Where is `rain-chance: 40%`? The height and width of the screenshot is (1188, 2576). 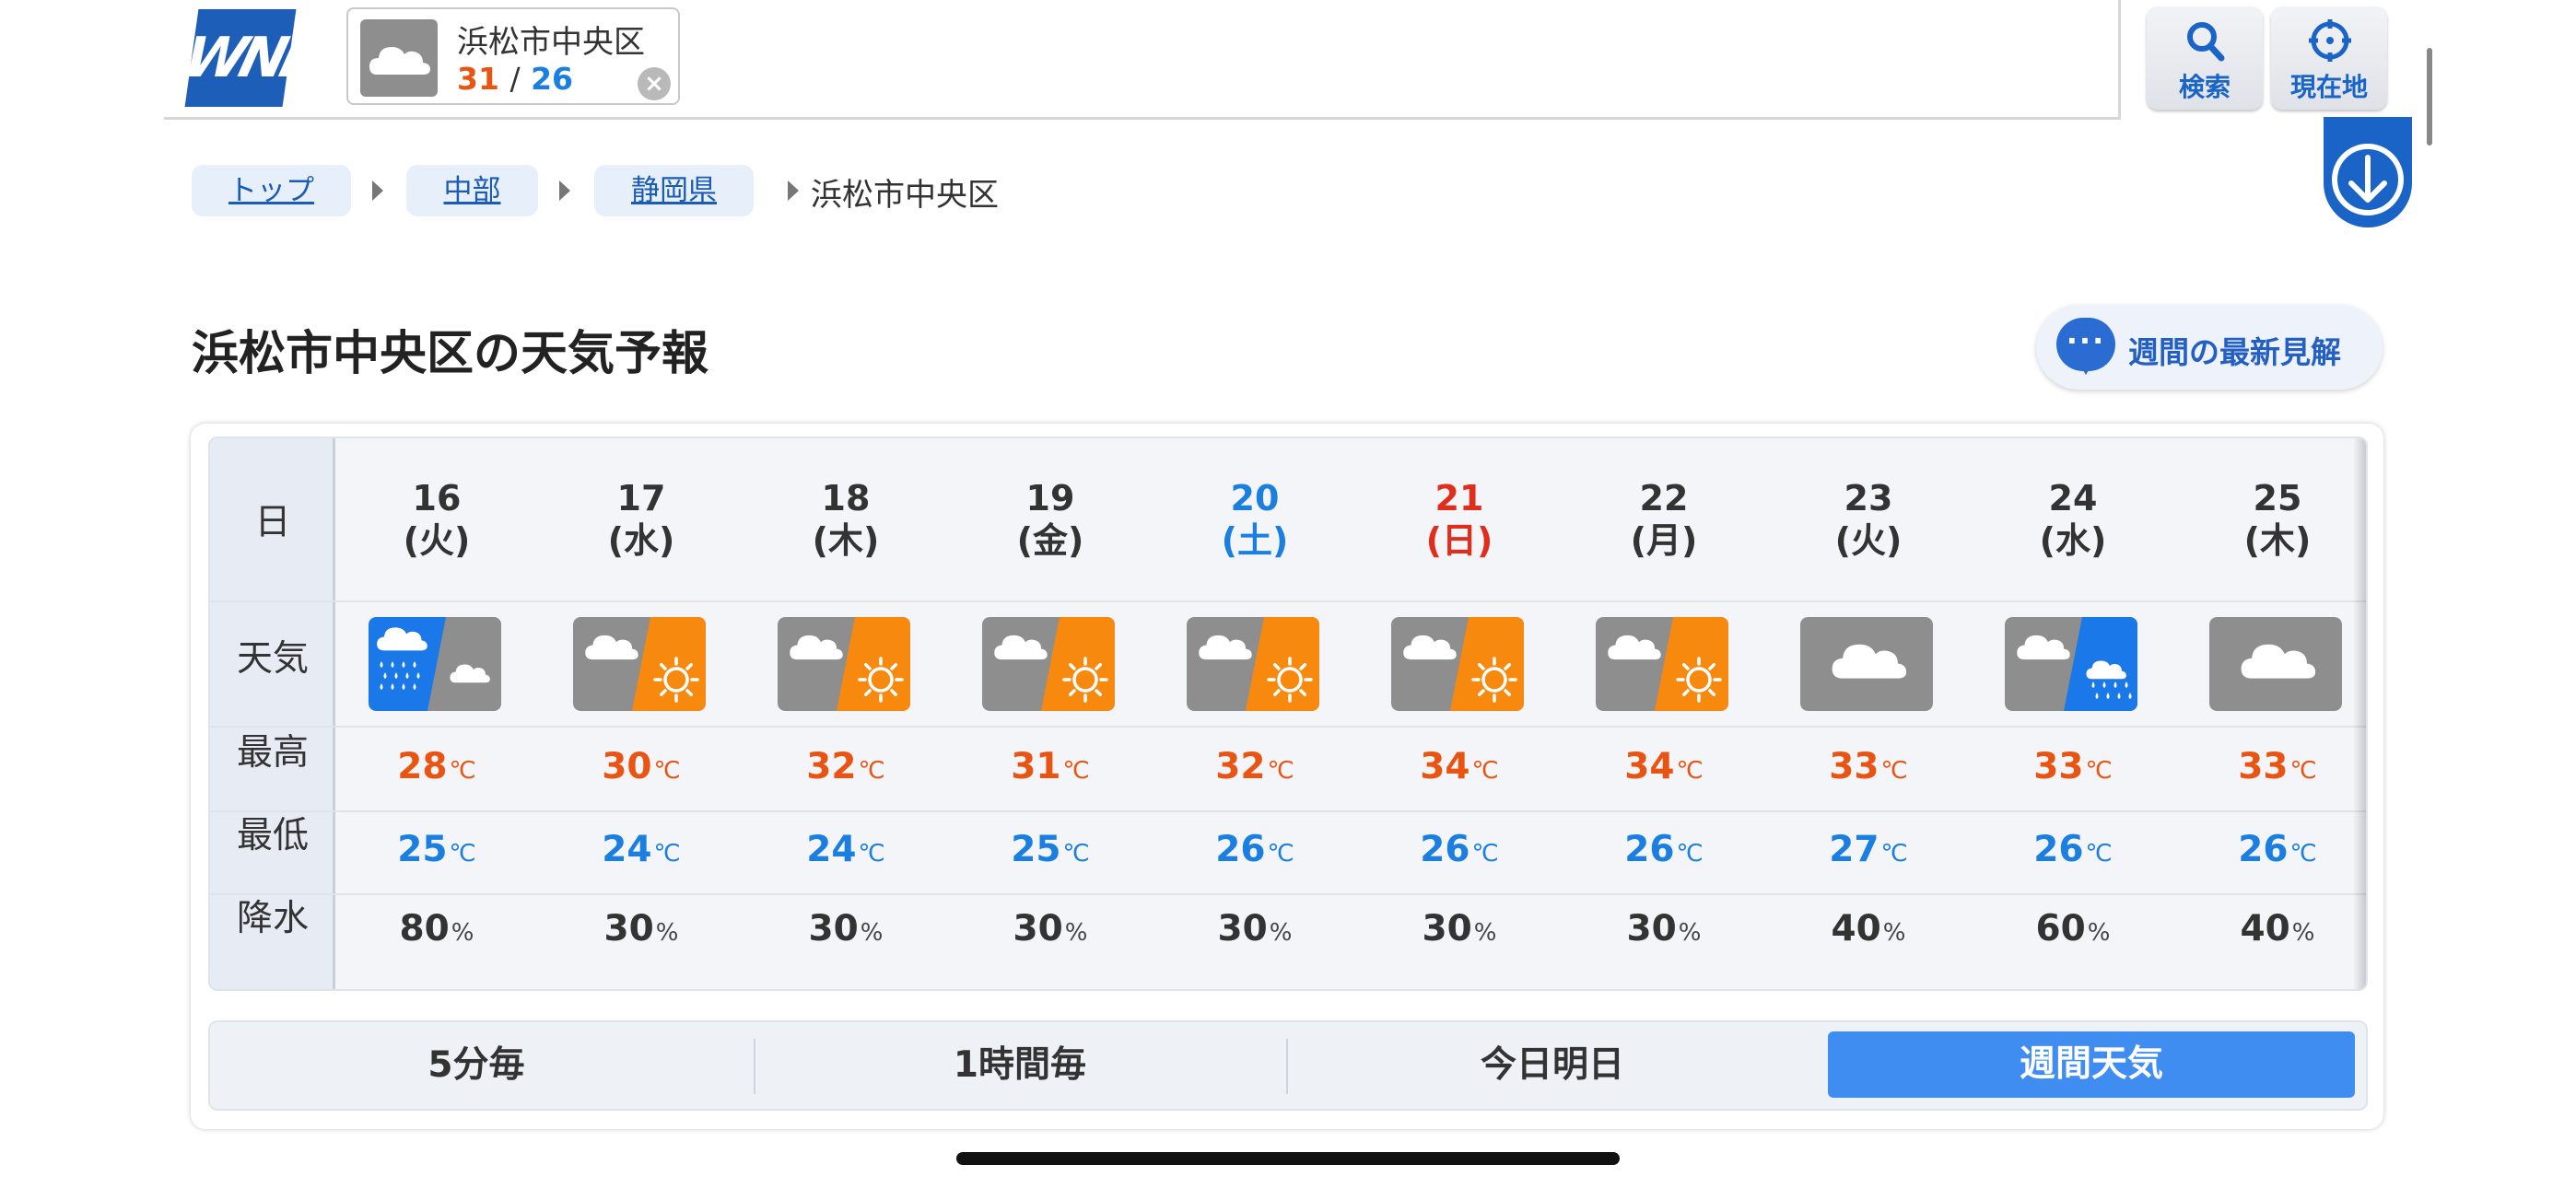
rain-chance: 40% is located at coordinates (1868, 928).